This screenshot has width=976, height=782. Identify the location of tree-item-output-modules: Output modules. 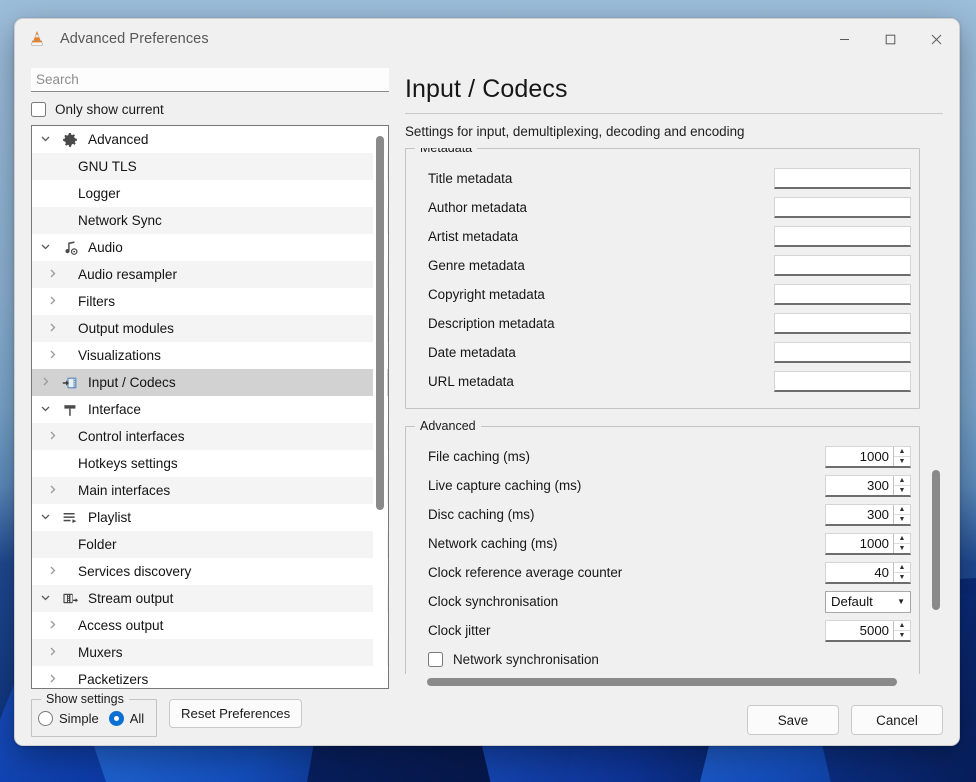
(210, 328).